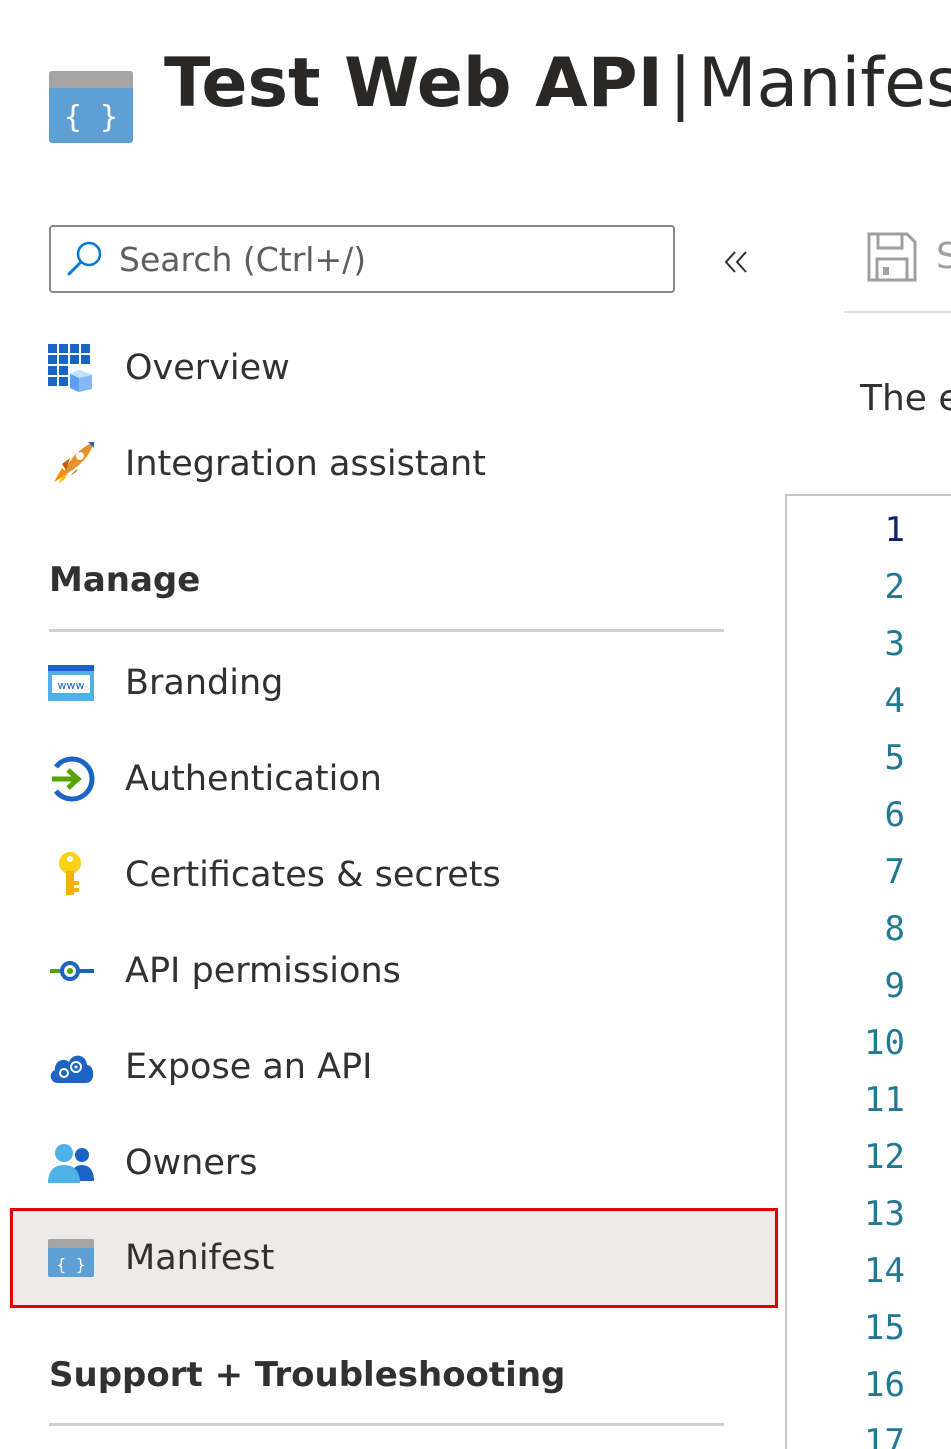 Image resolution: width=951 pixels, height=1449 pixels. I want to click on line-number: 2, so click(894, 587).